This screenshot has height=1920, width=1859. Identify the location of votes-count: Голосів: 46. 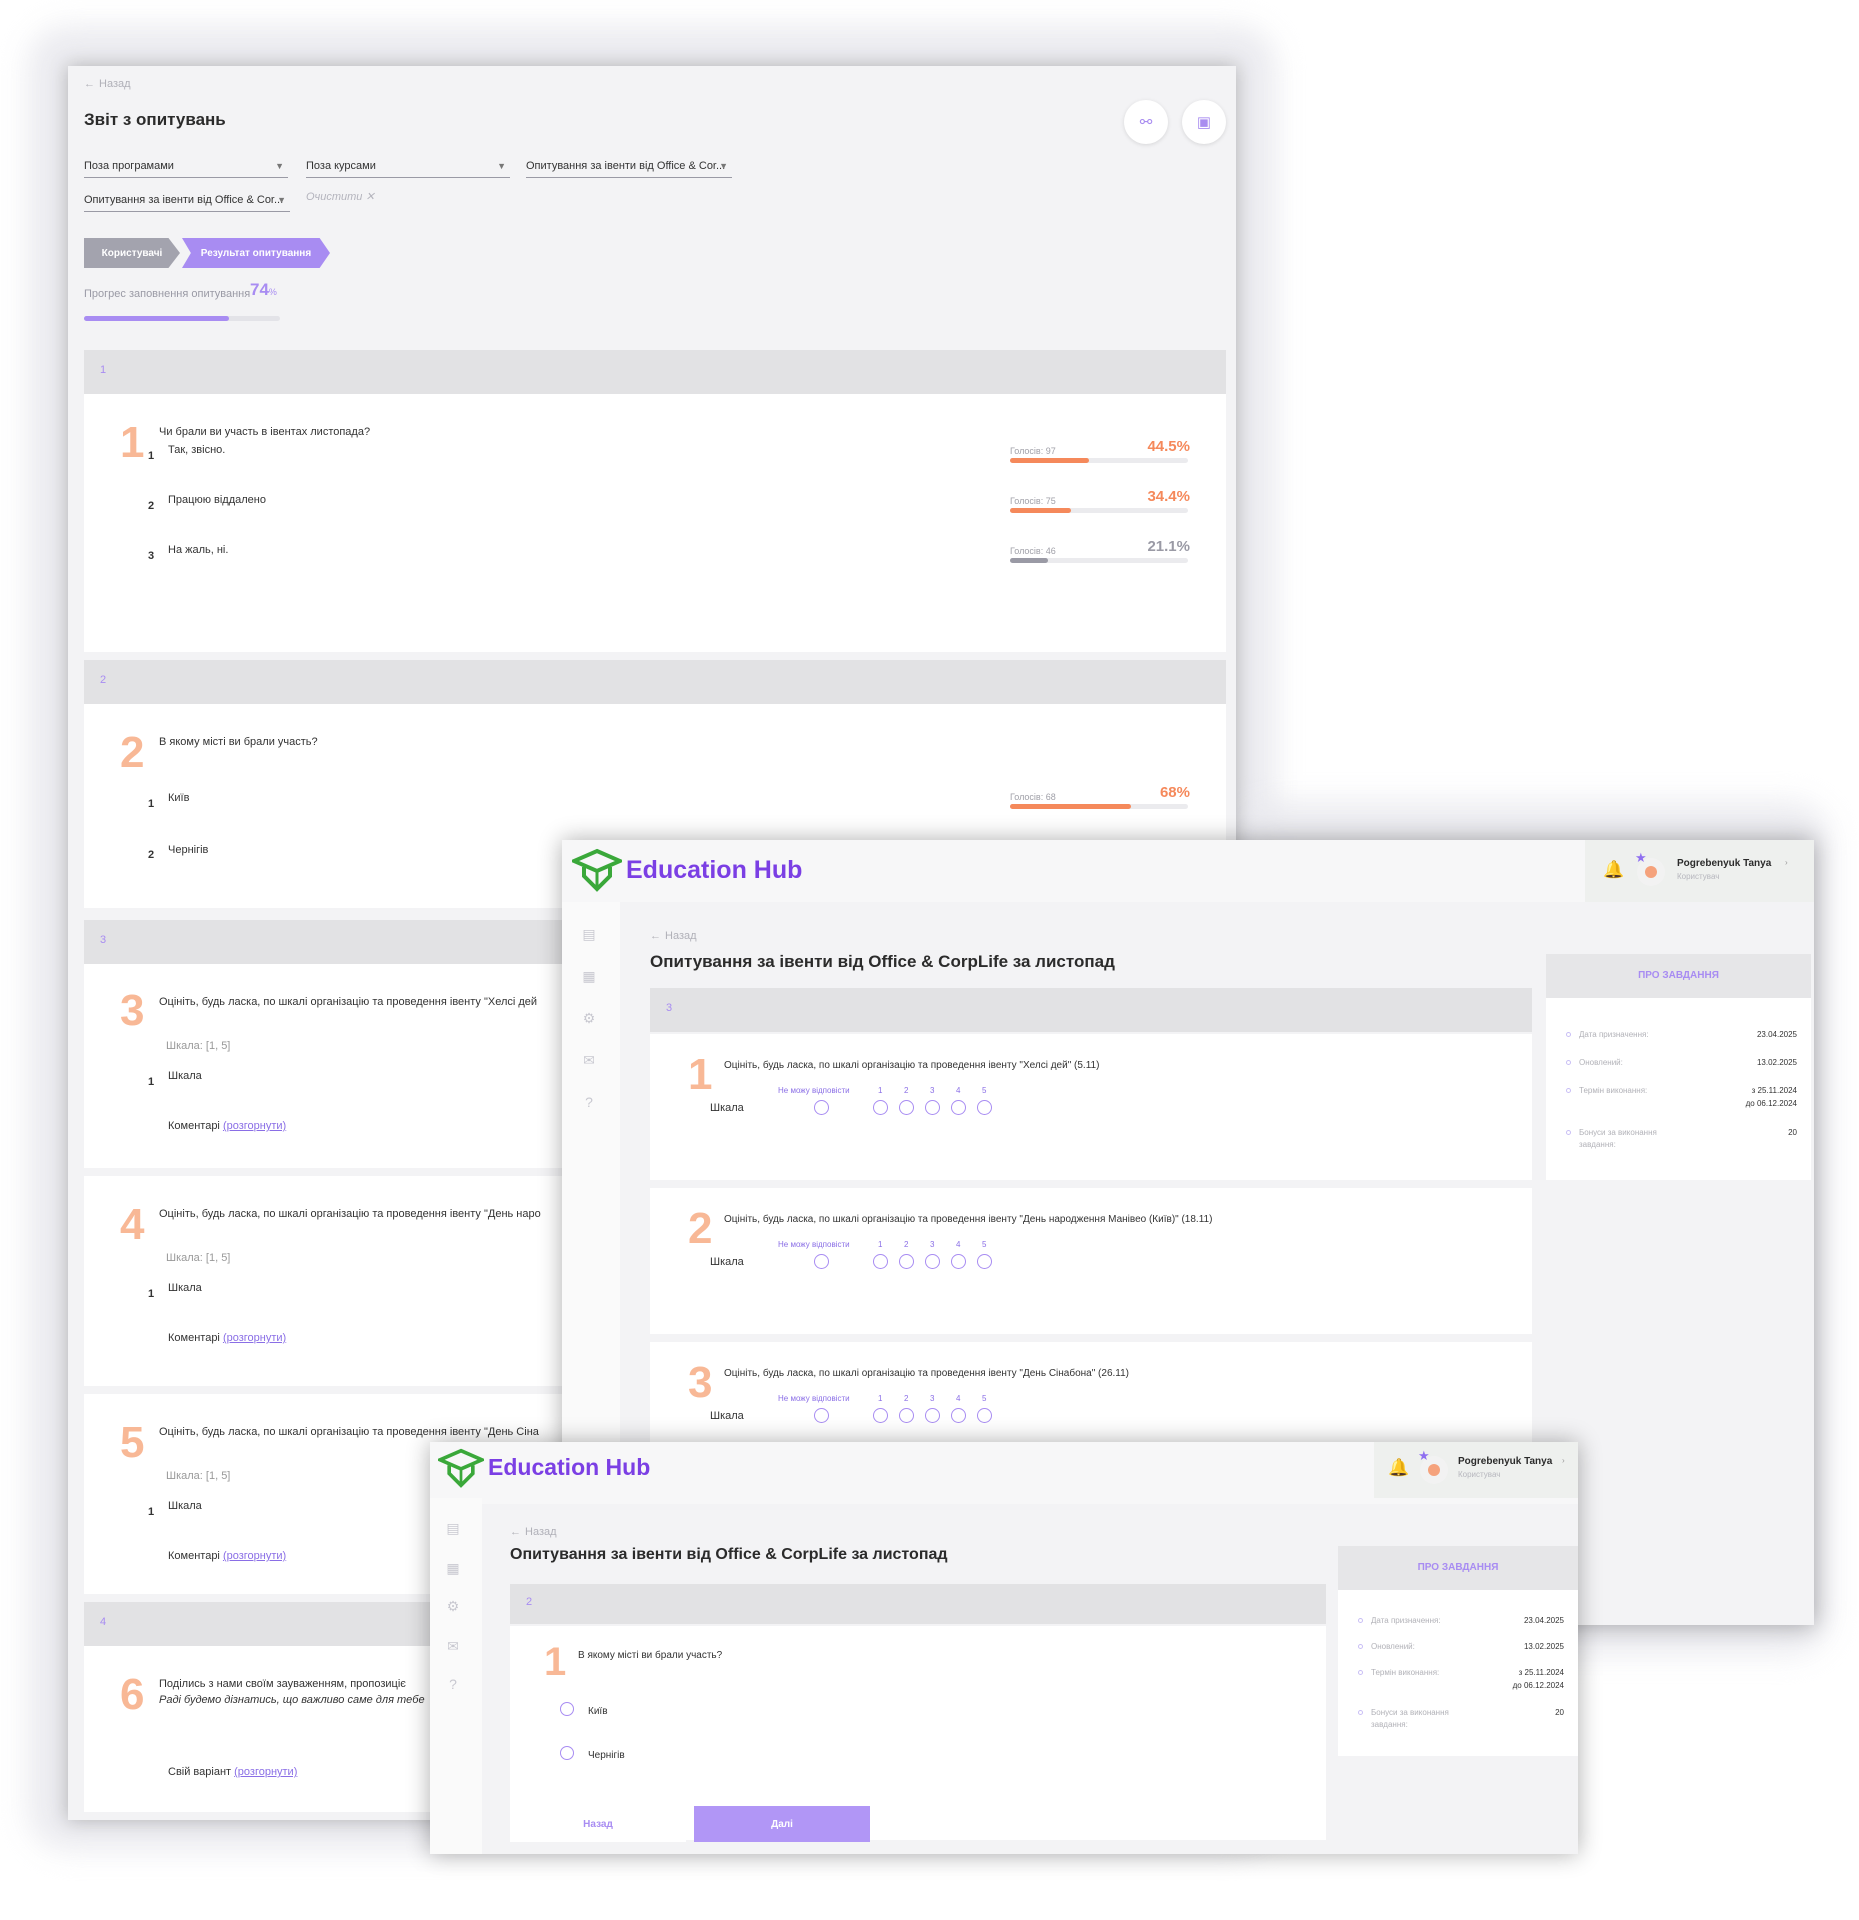
(1033, 551).